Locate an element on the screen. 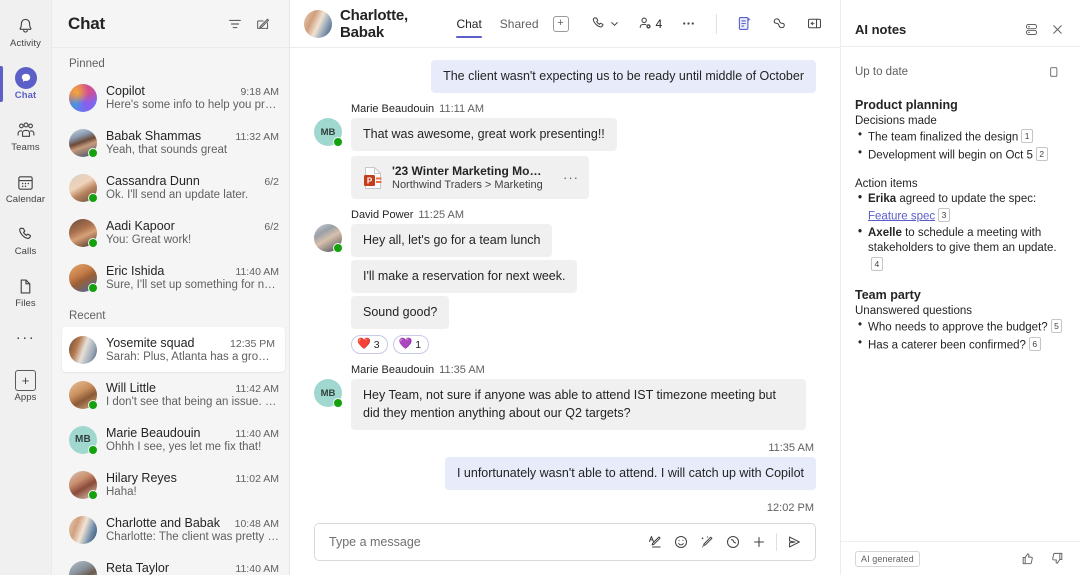  sidebar-item-files: Files is located at coordinates (26, 292).